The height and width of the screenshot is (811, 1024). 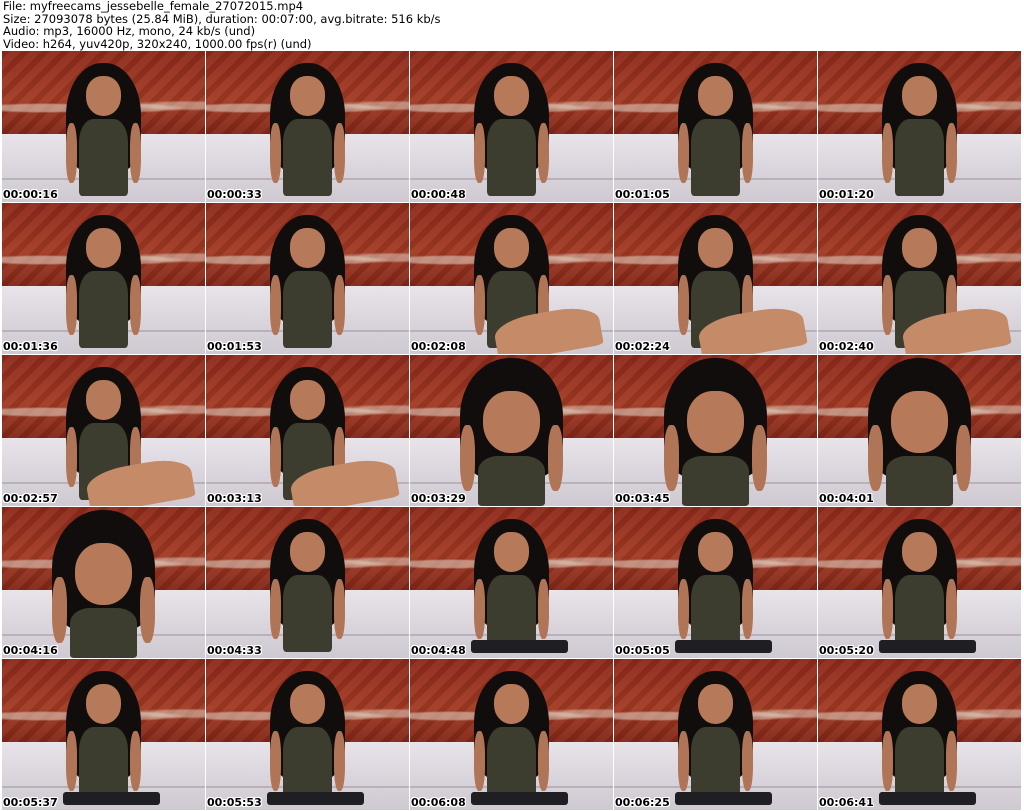 What do you see at coordinates (234, 194) in the screenshot?
I see `thumbnail-timestamp: 00:00:33` at bounding box center [234, 194].